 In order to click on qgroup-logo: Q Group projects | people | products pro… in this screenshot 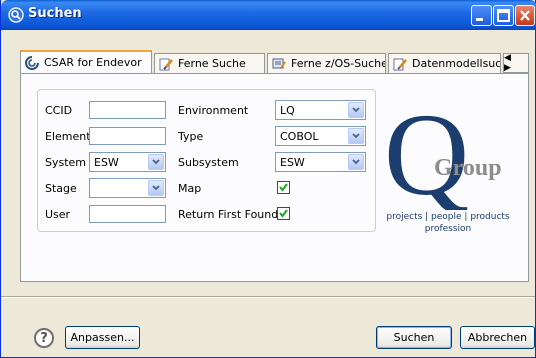, I will do `click(444, 177)`.